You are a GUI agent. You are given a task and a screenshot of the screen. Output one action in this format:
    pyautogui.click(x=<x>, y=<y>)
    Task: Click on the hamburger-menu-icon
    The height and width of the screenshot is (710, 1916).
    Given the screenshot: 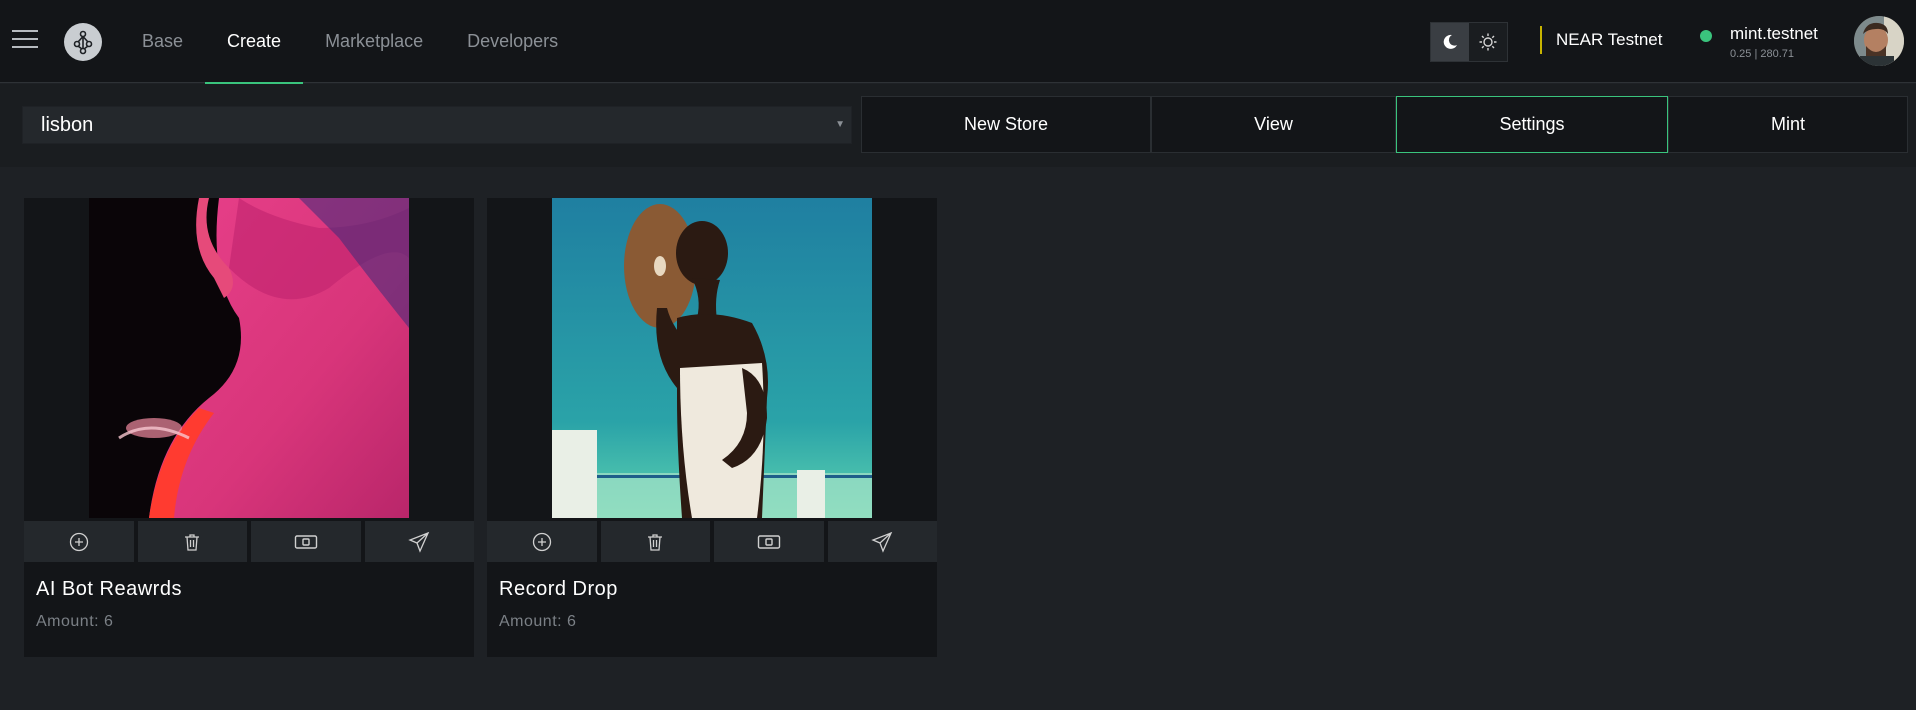 What is the action you would take?
    pyautogui.click(x=25, y=41)
    